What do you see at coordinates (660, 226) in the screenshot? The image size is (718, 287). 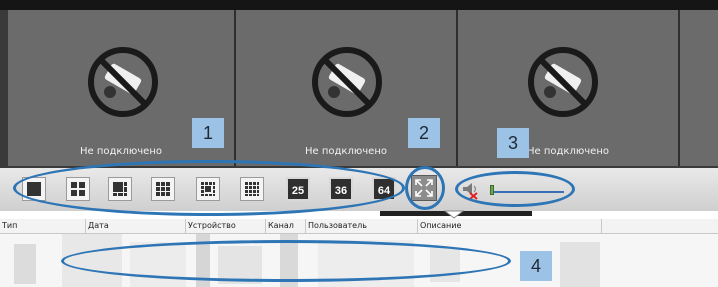 I see `column-header-blank` at bounding box center [660, 226].